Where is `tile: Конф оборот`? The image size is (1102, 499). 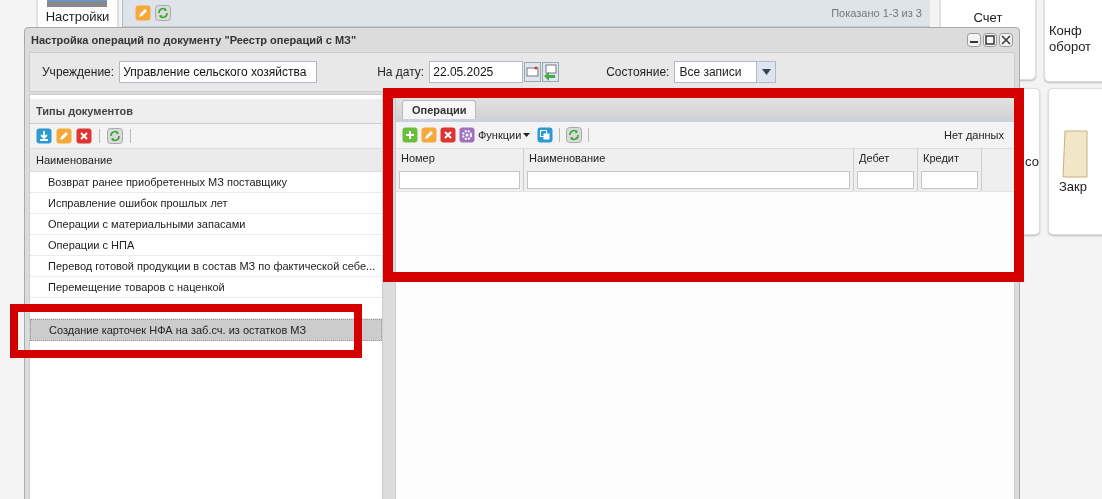 tile: Конф оборот is located at coordinates (1073, 41).